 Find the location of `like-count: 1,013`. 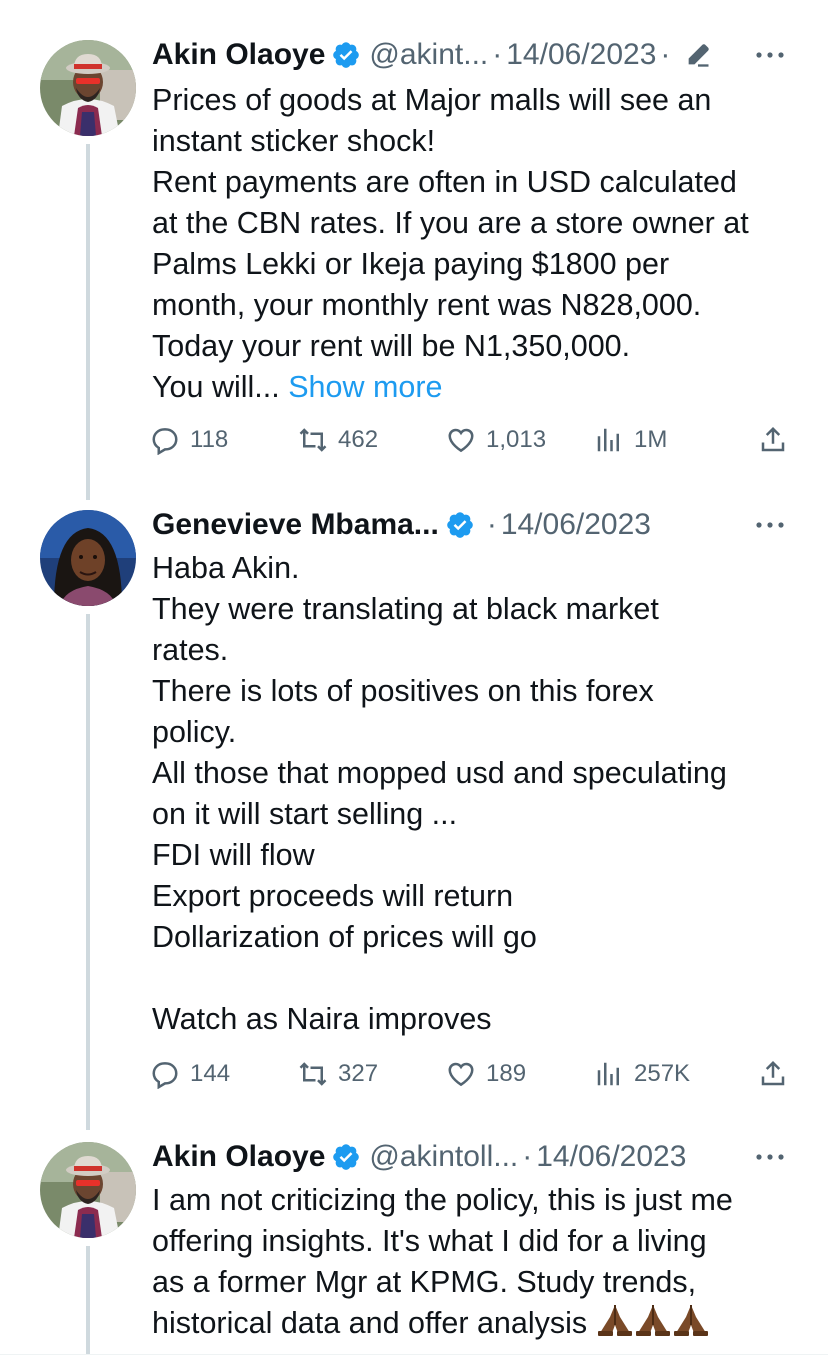

like-count: 1,013 is located at coordinates (516, 439).